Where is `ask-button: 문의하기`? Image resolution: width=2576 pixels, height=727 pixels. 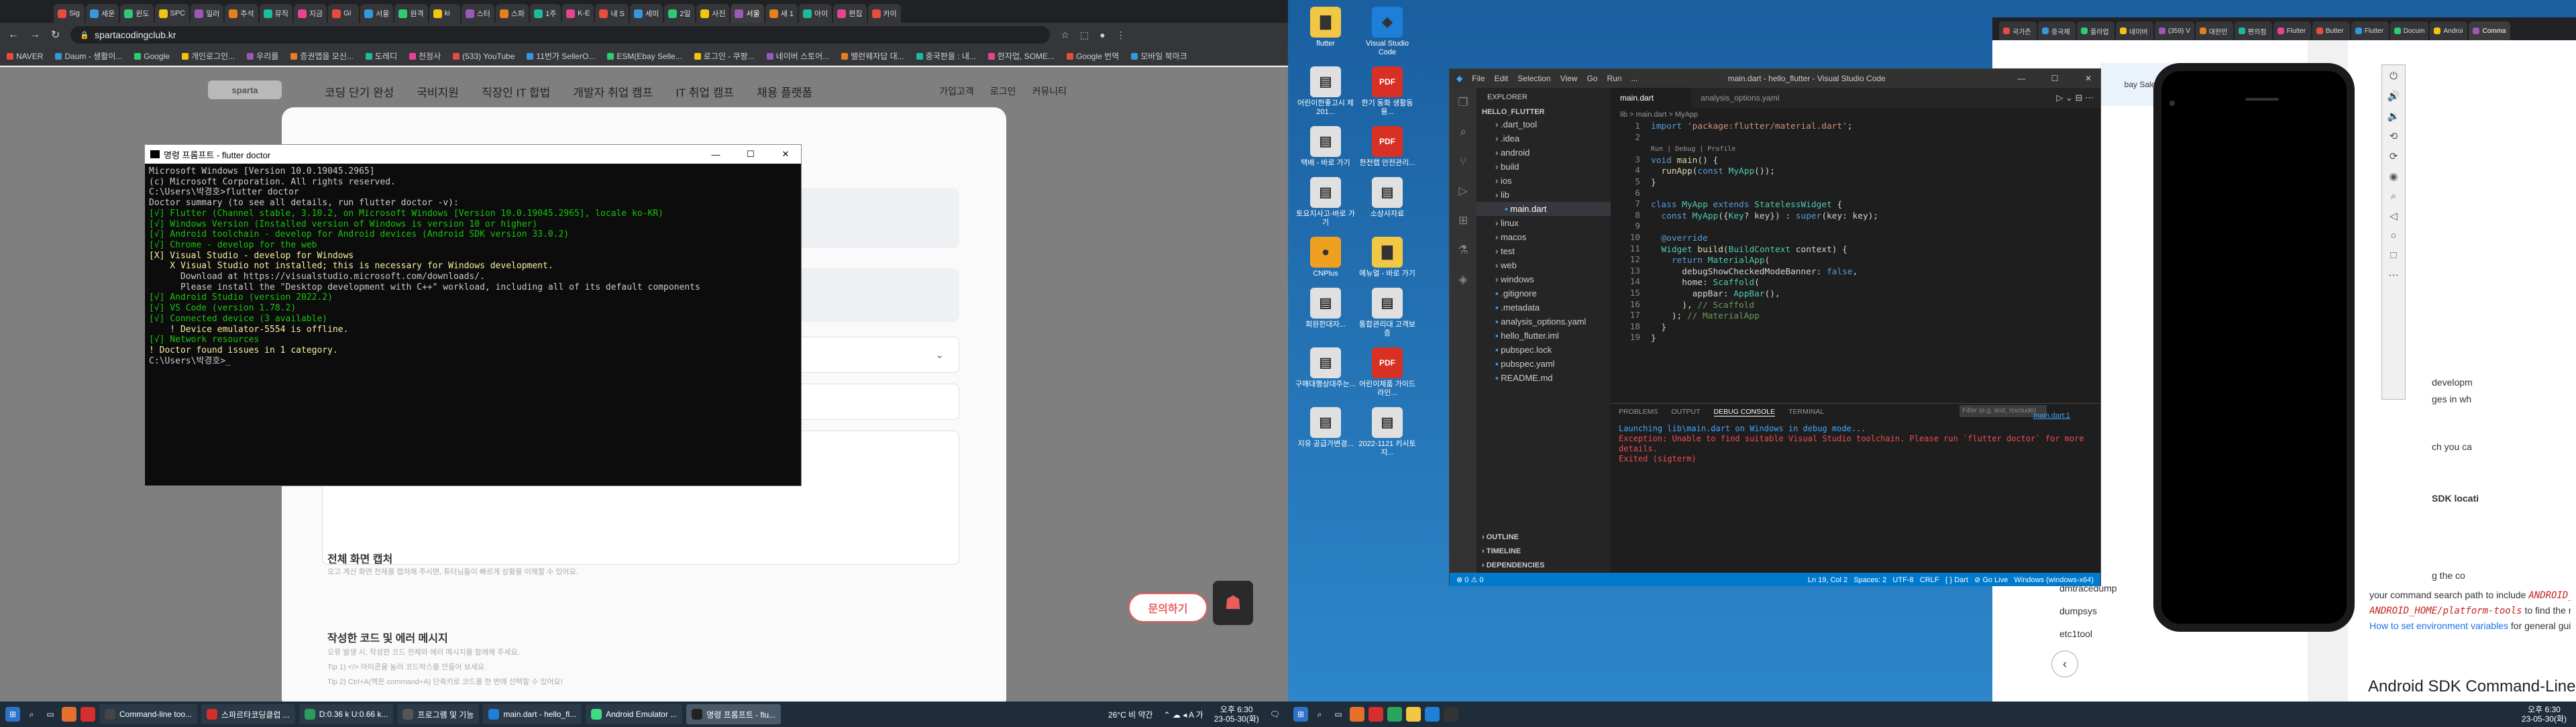
ask-button: 문의하기 is located at coordinates (1168, 607).